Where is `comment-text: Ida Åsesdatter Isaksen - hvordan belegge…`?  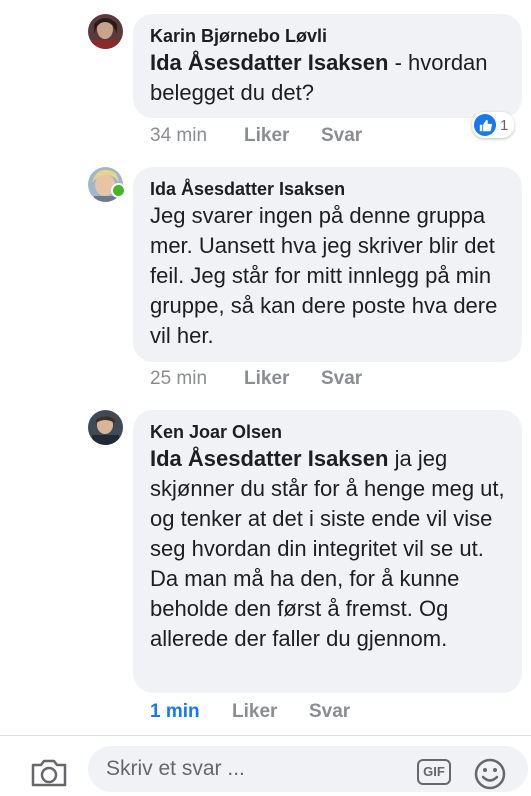 comment-text: Ida Åsesdatter Isaksen - hvordan belegge… is located at coordinates (328, 78).